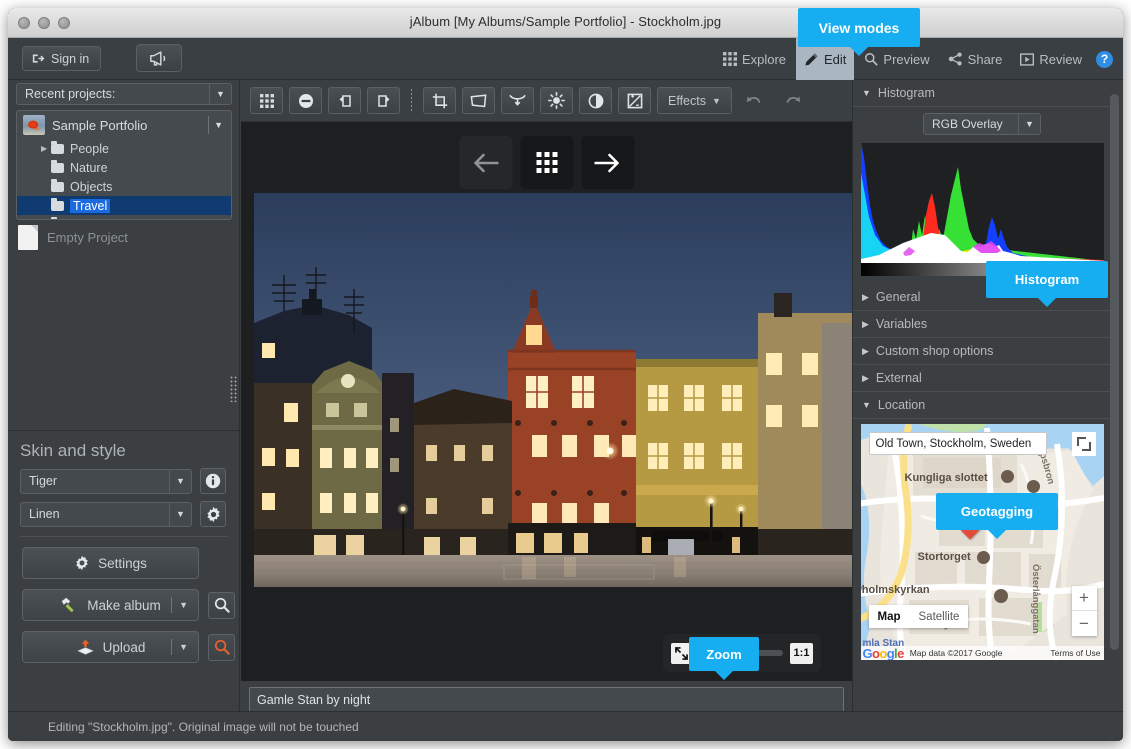 The width and height of the screenshot is (1131, 749). I want to click on histogram-mode-select: RGB Overlay ▼, so click(982, 124).